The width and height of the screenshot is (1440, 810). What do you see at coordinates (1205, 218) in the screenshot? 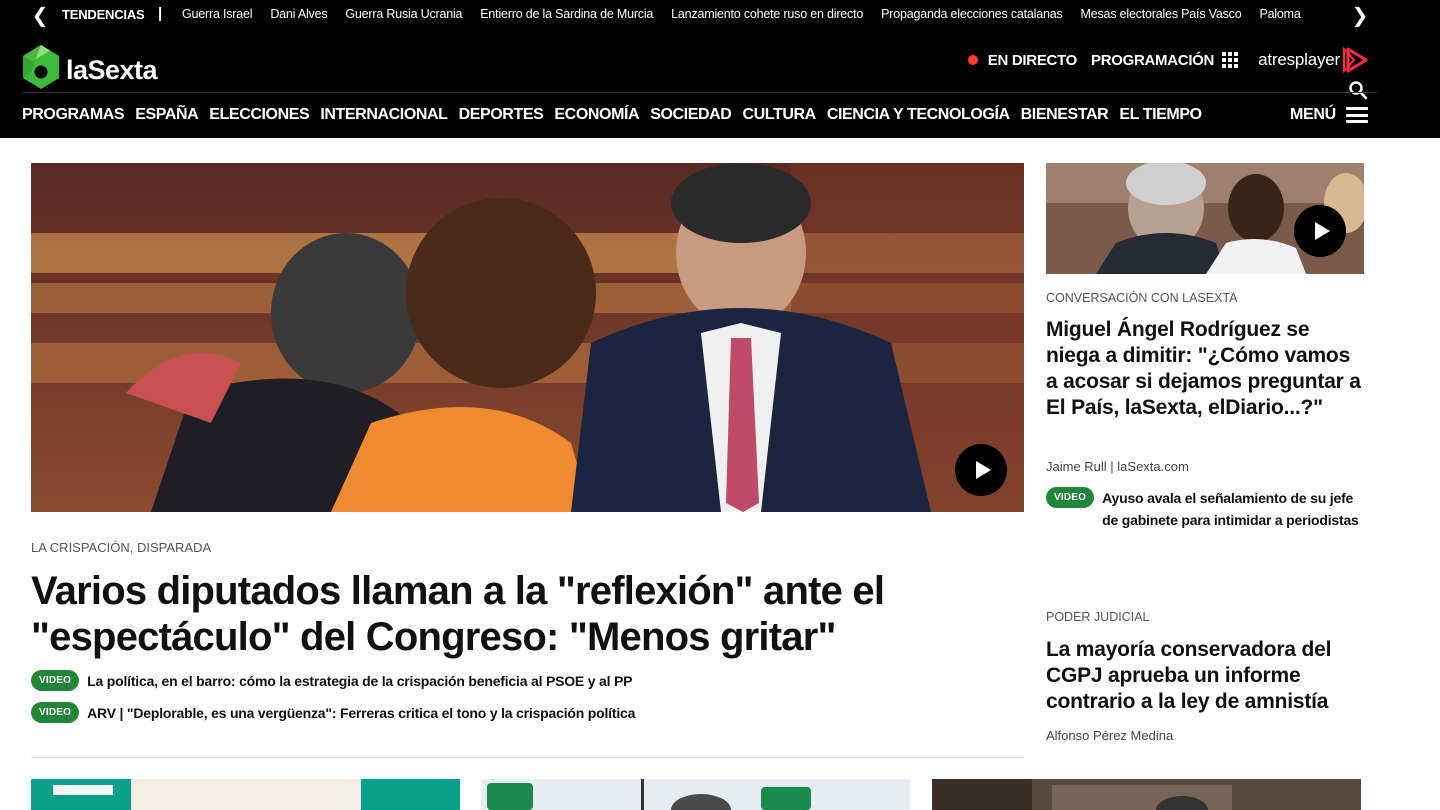
I see `sidebar-image` at bounding box center [1205, 218].